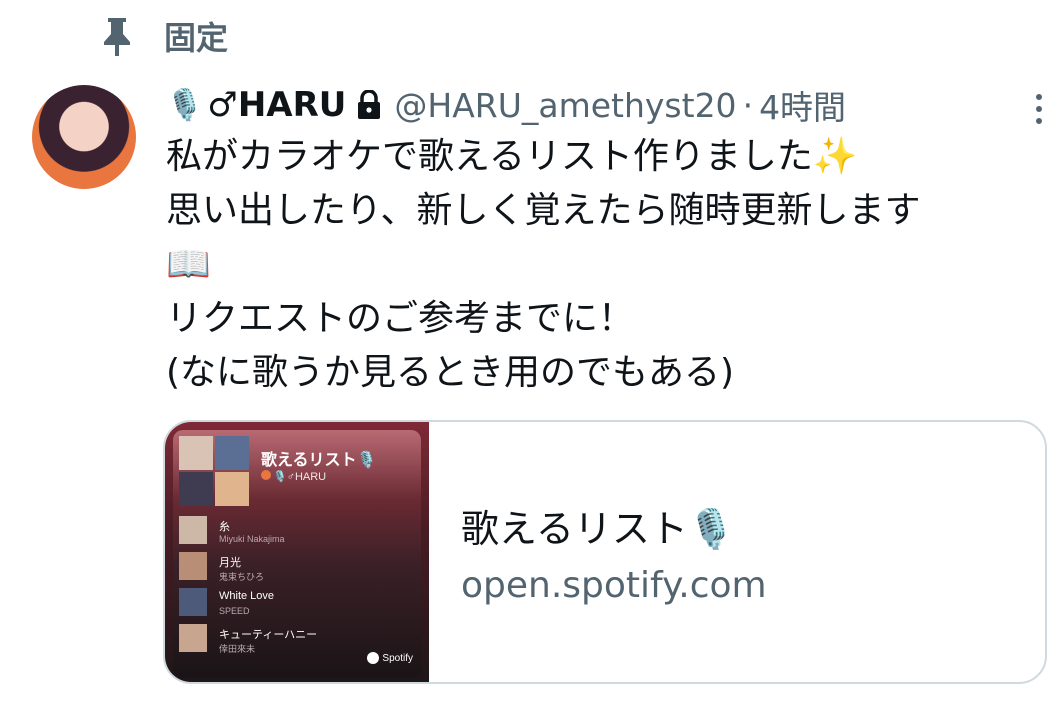 The height and width of the screenshot is (714, 1061). I want to click on microphone-emoji: 🎙️, so click(185, 105).